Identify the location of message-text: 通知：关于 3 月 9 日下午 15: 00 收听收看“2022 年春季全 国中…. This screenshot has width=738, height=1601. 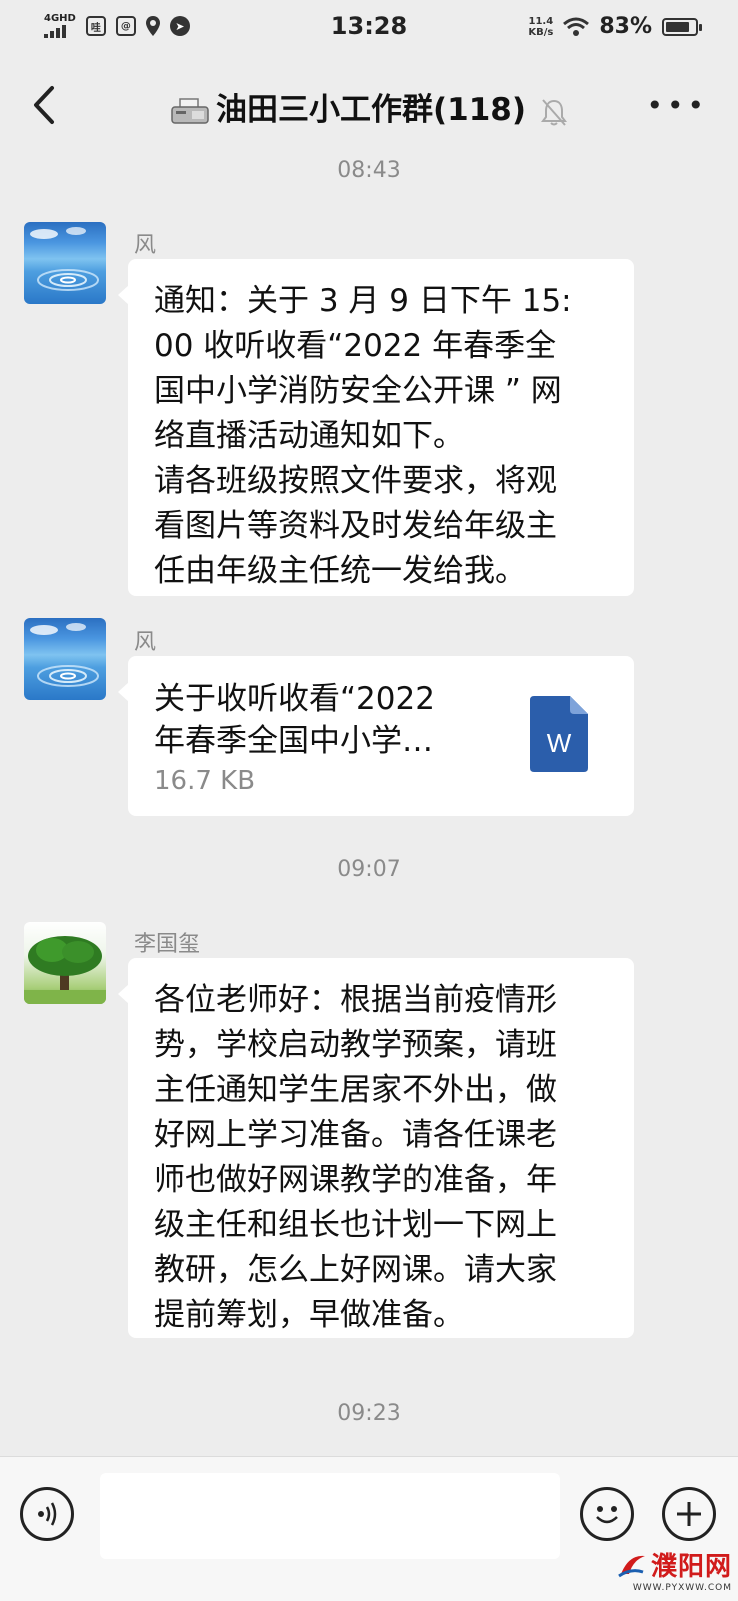
(363, 436).